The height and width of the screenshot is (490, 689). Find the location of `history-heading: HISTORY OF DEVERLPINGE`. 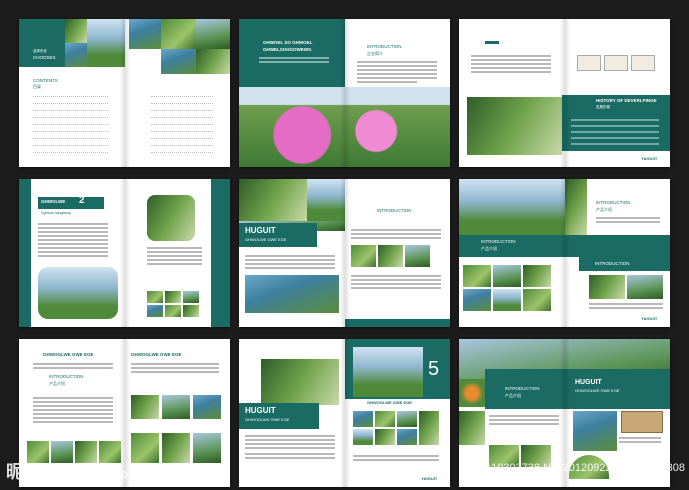

history-heading: HISTORY OF DEVERLPINGE is located at coordinates (626, 100).